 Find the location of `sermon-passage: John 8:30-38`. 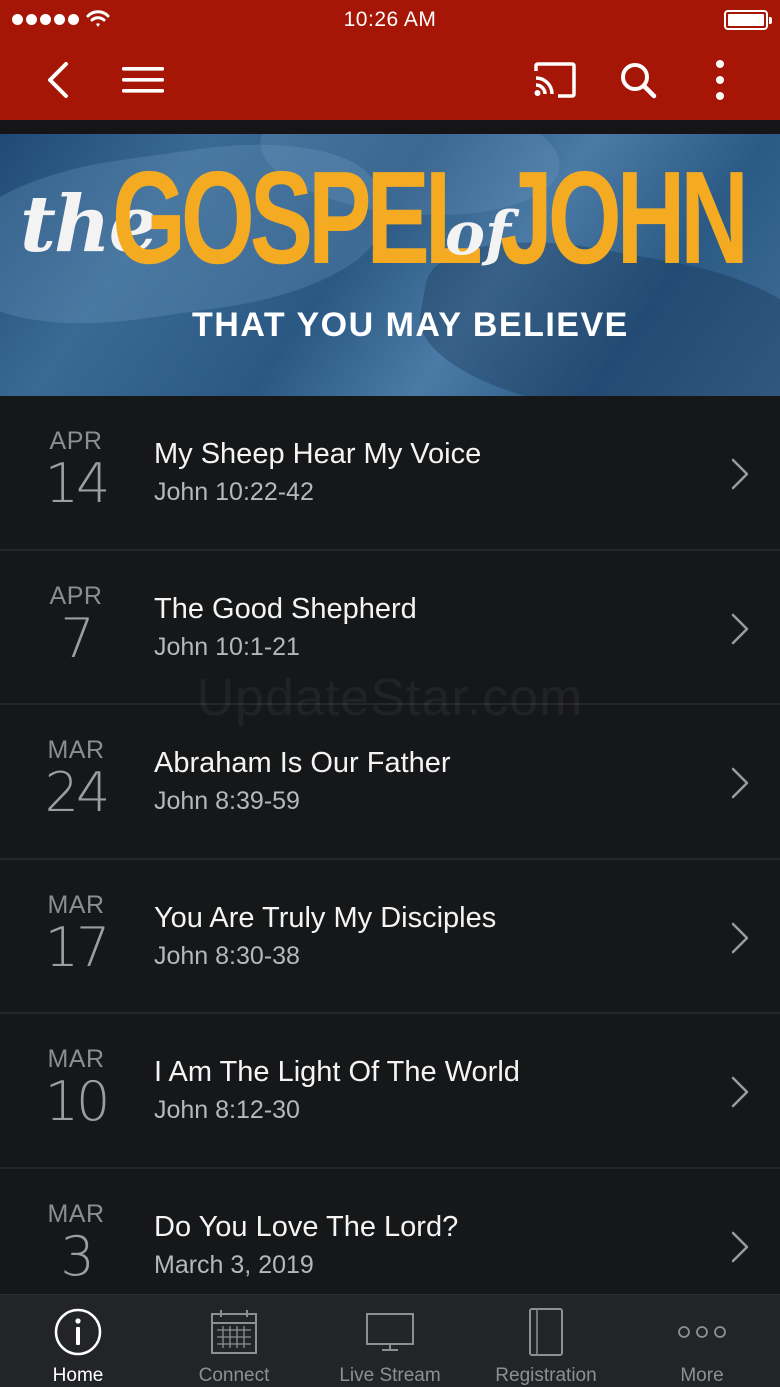

sermon-passage: John 8:30-38 is located at coordinates (227, 955).